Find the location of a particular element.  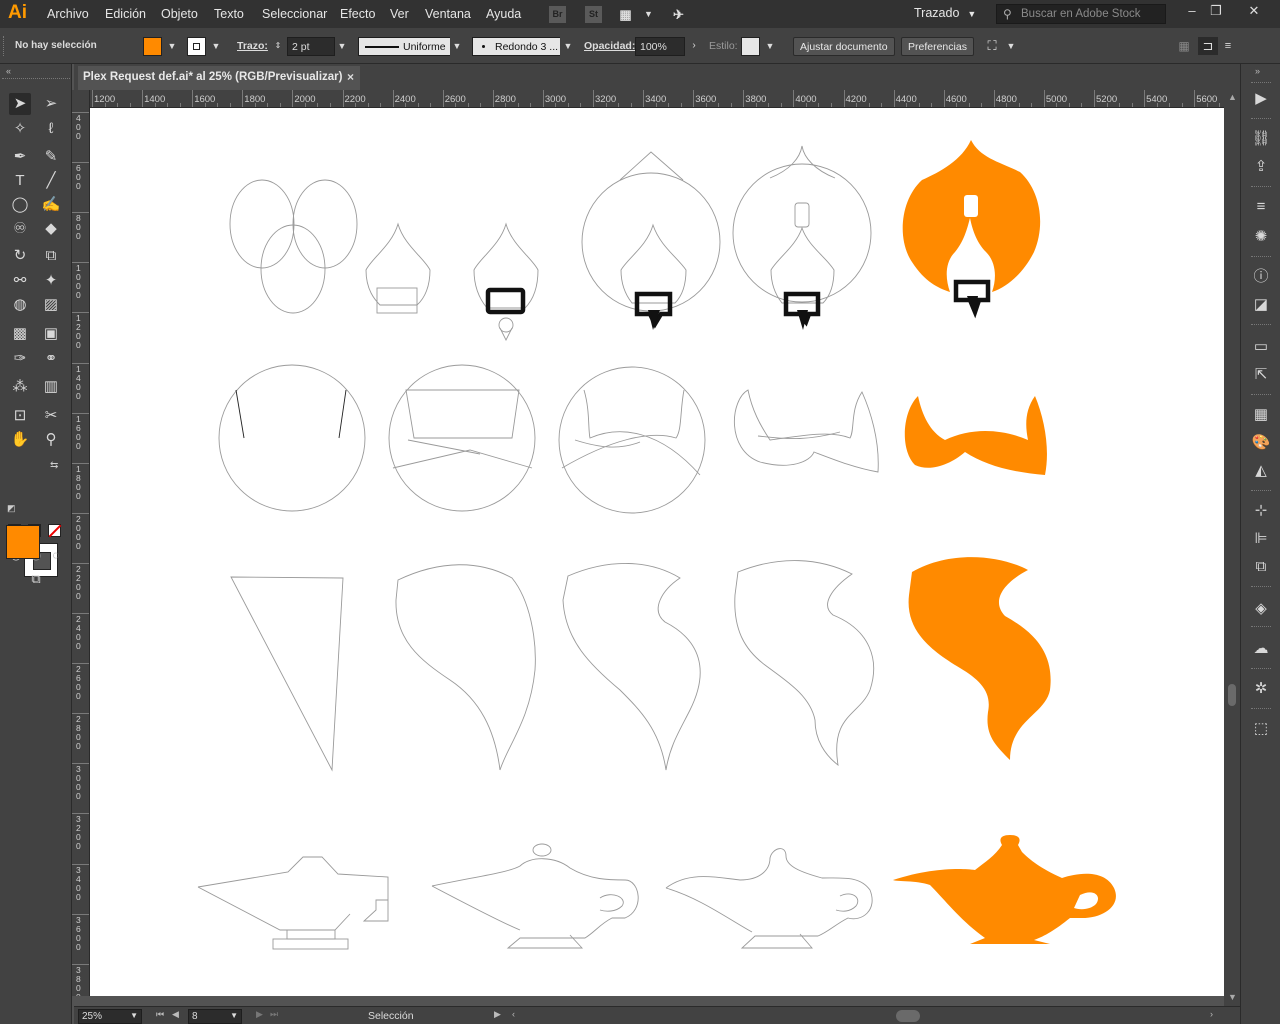

scale-tool-icon: ⧉ is located at coordinates (51, 256).